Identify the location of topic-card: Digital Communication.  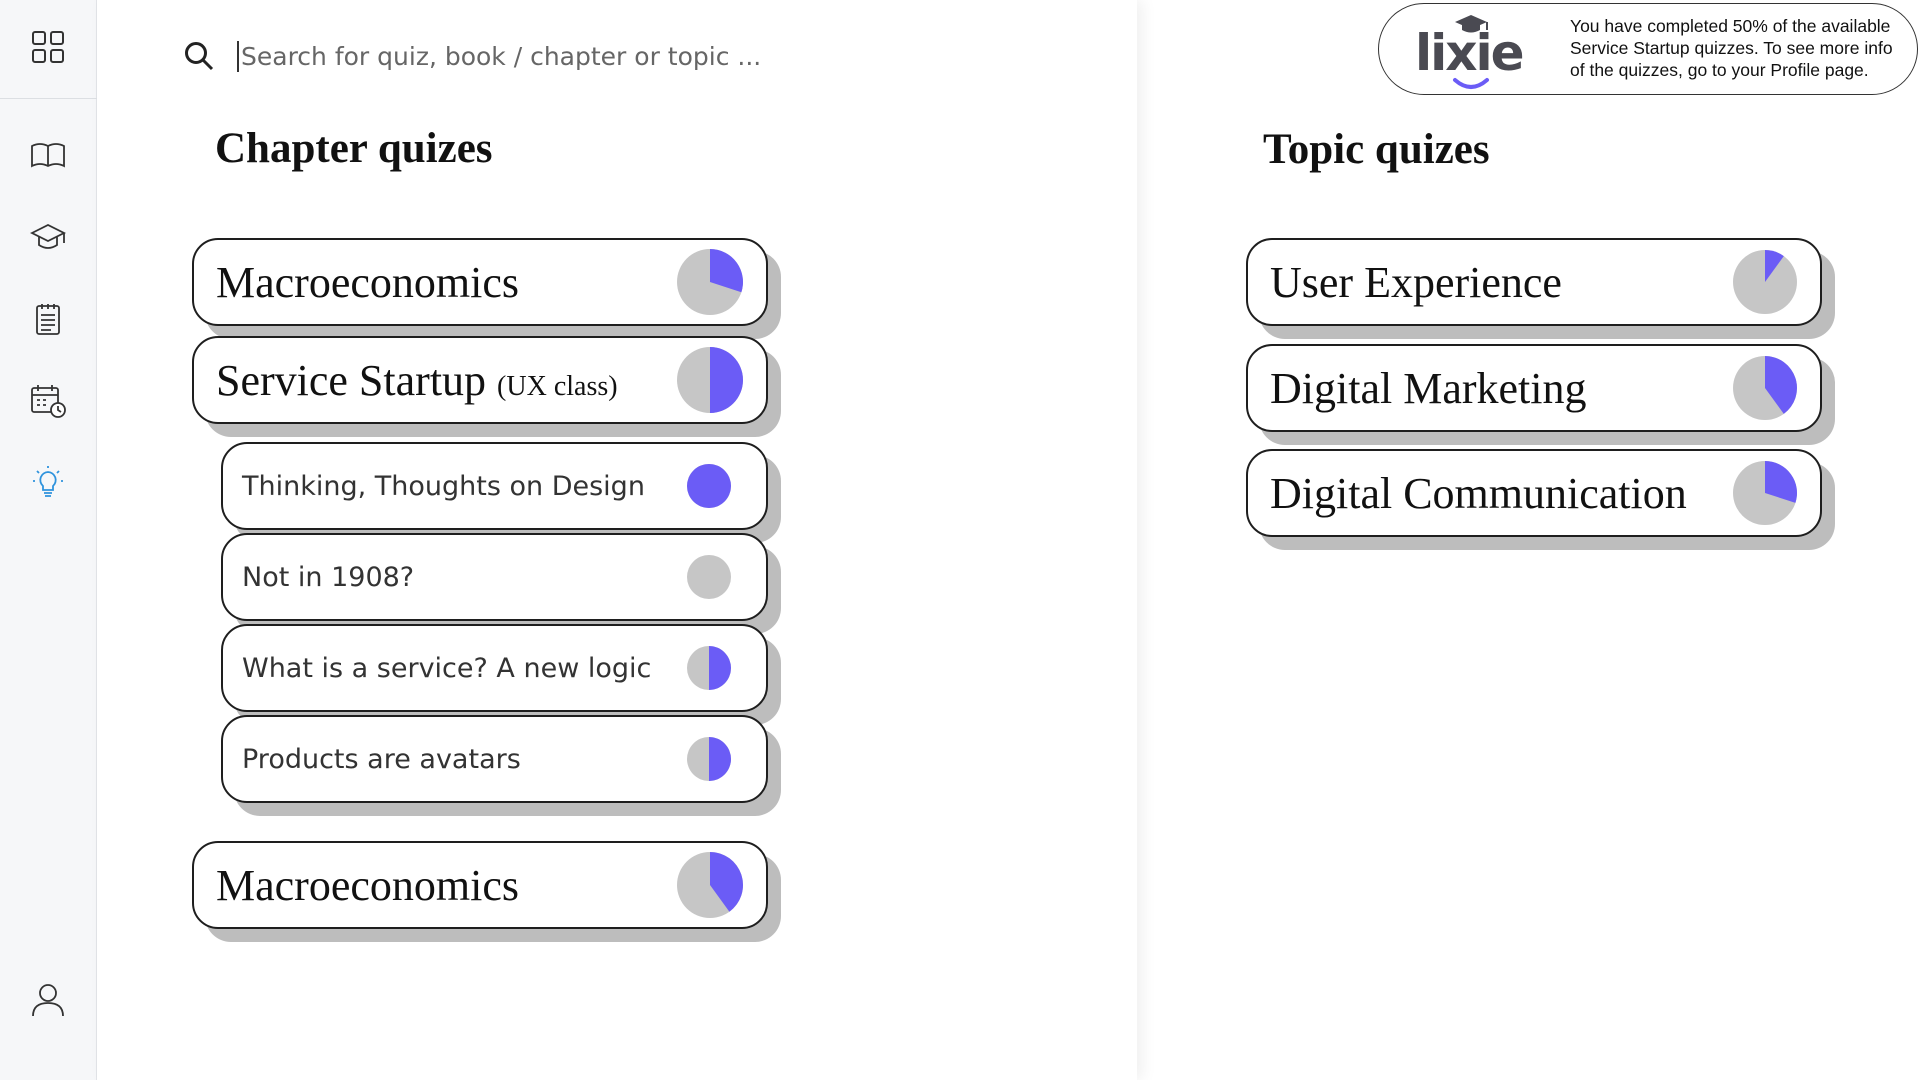
(1534, 493).